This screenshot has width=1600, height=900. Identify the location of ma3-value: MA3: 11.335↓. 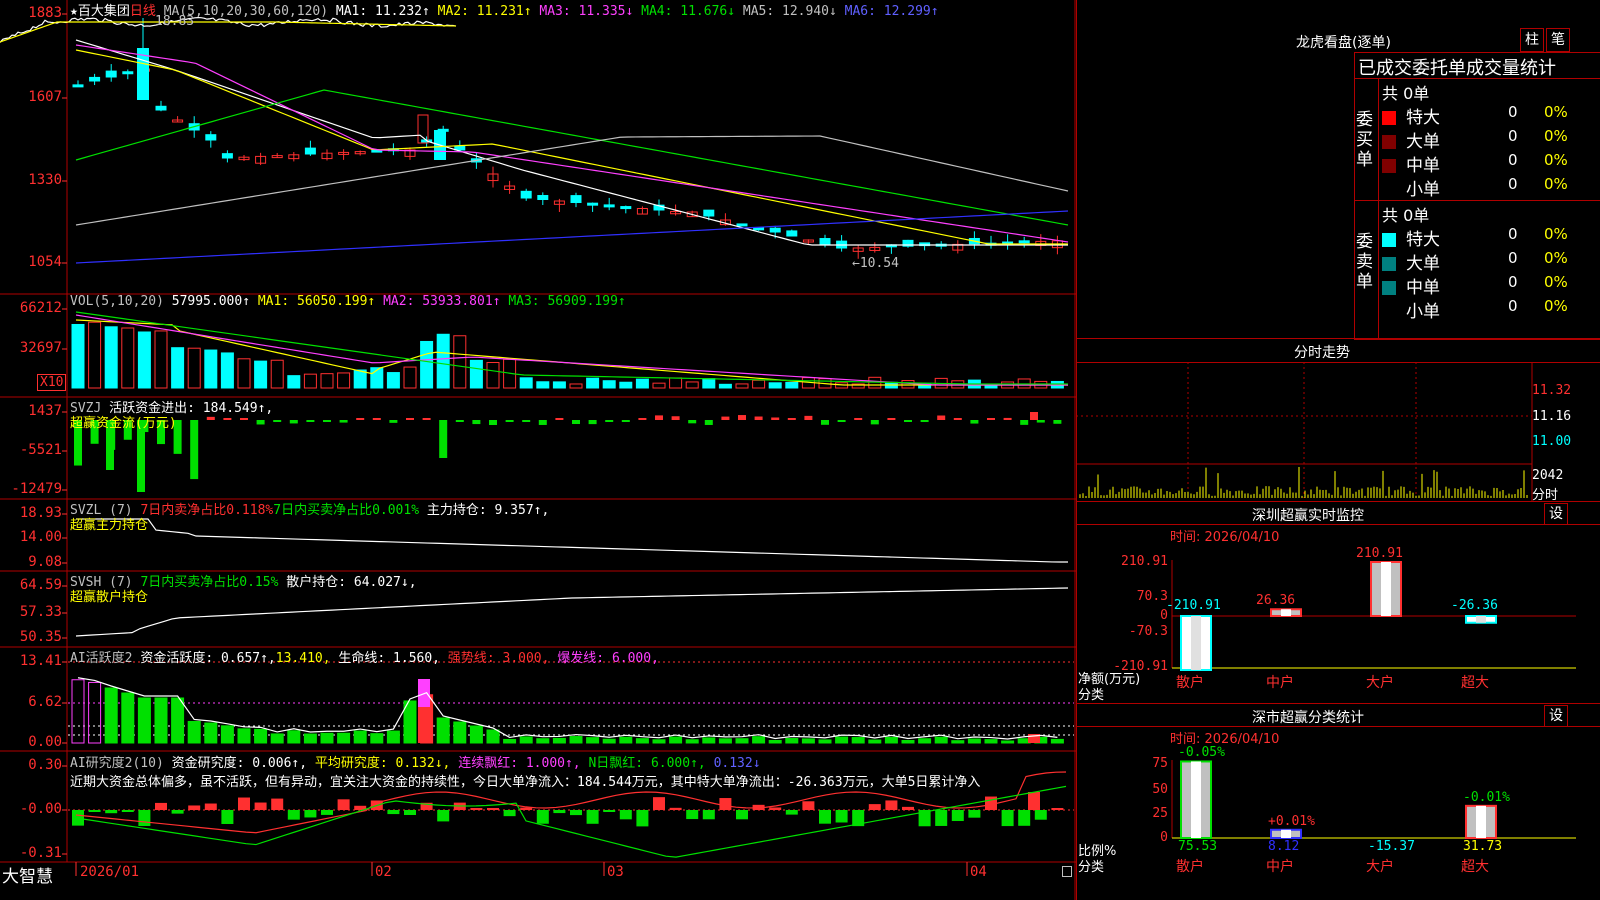
(586, 11).